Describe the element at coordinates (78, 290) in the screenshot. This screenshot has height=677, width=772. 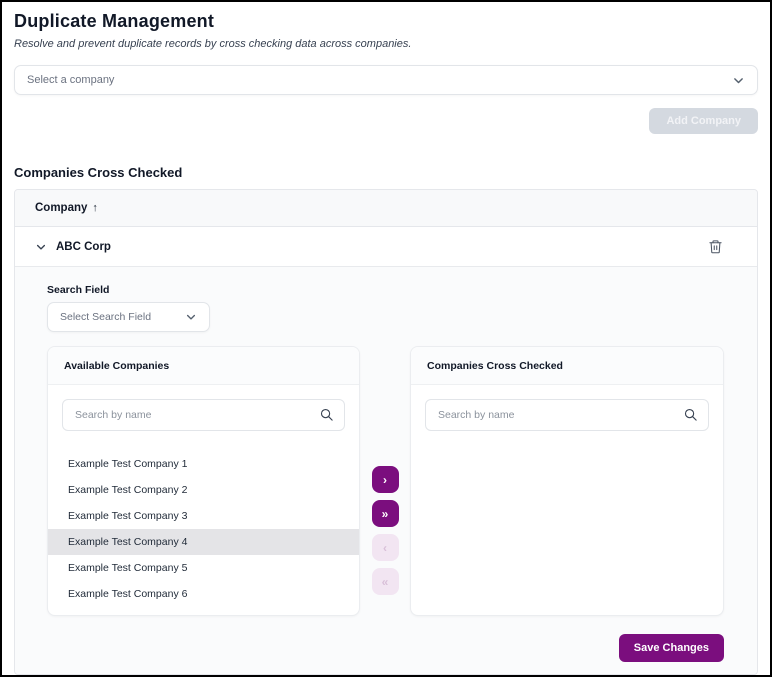
I see `search-field-label: Search Field` at that location.